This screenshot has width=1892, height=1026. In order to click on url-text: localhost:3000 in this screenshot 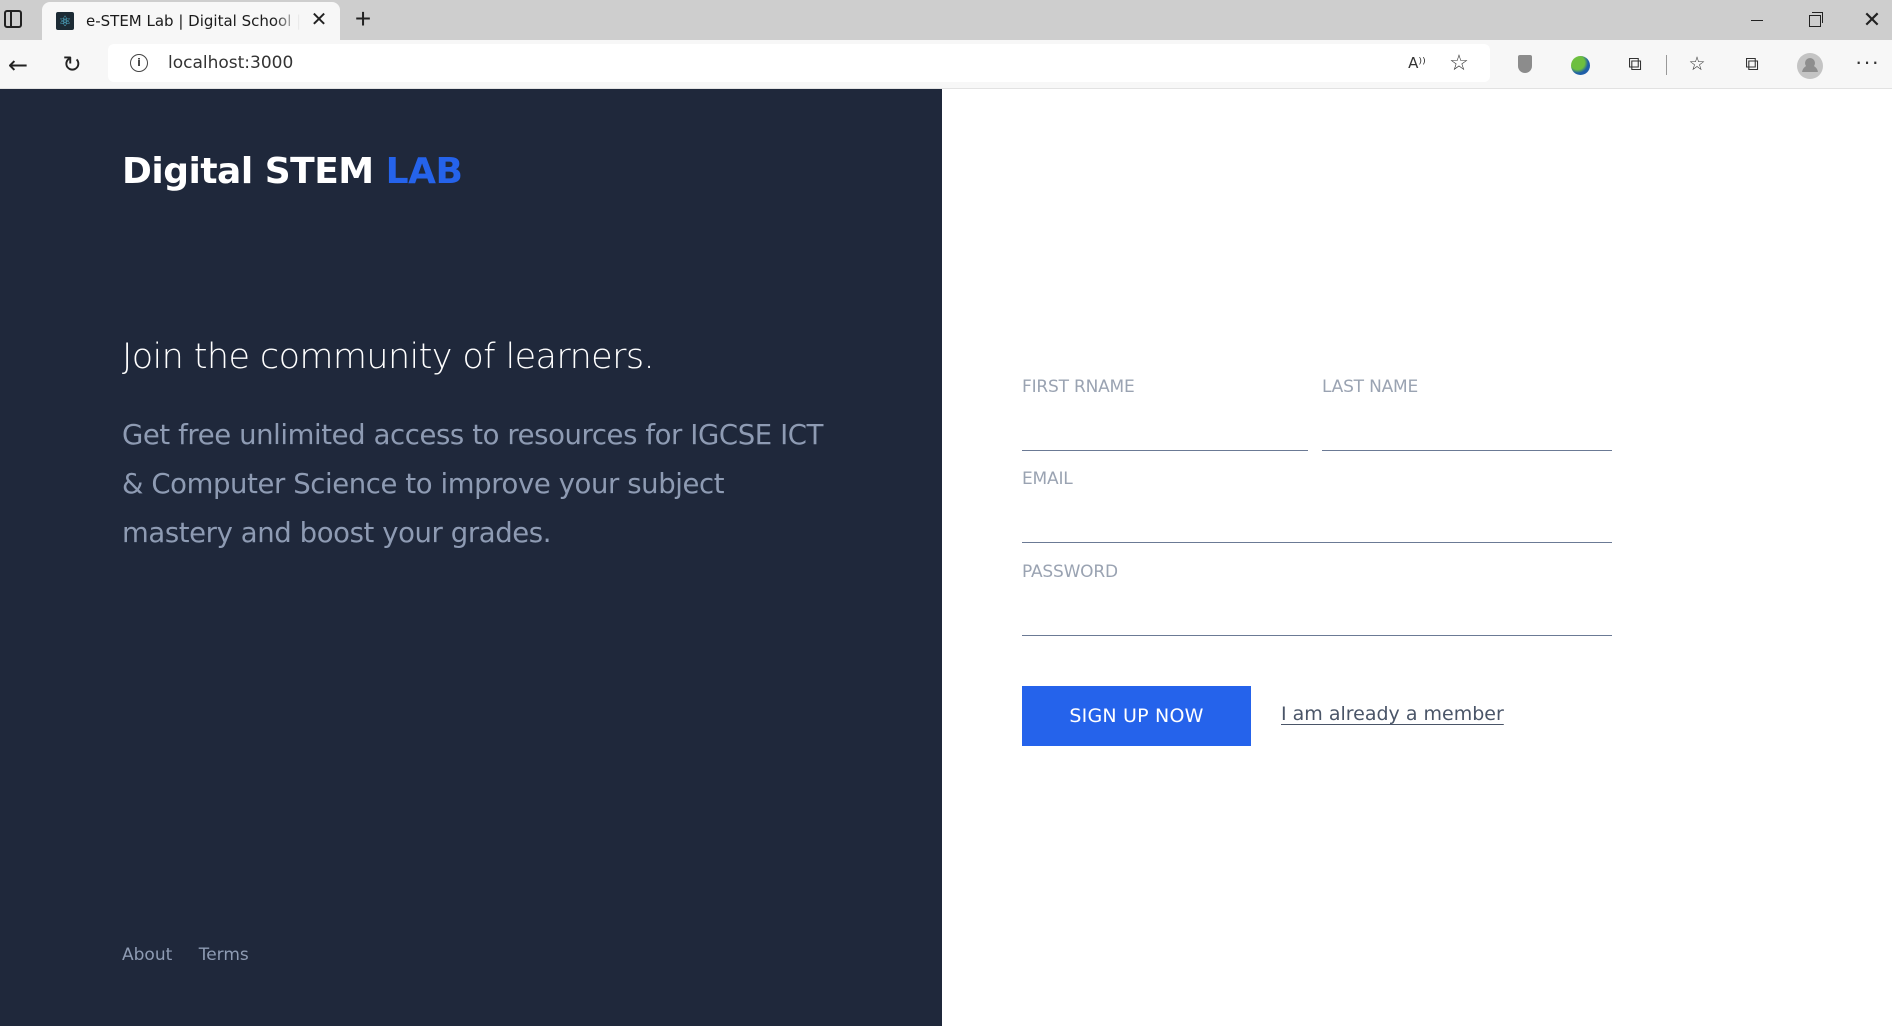, I will do `click(230, 63)`.